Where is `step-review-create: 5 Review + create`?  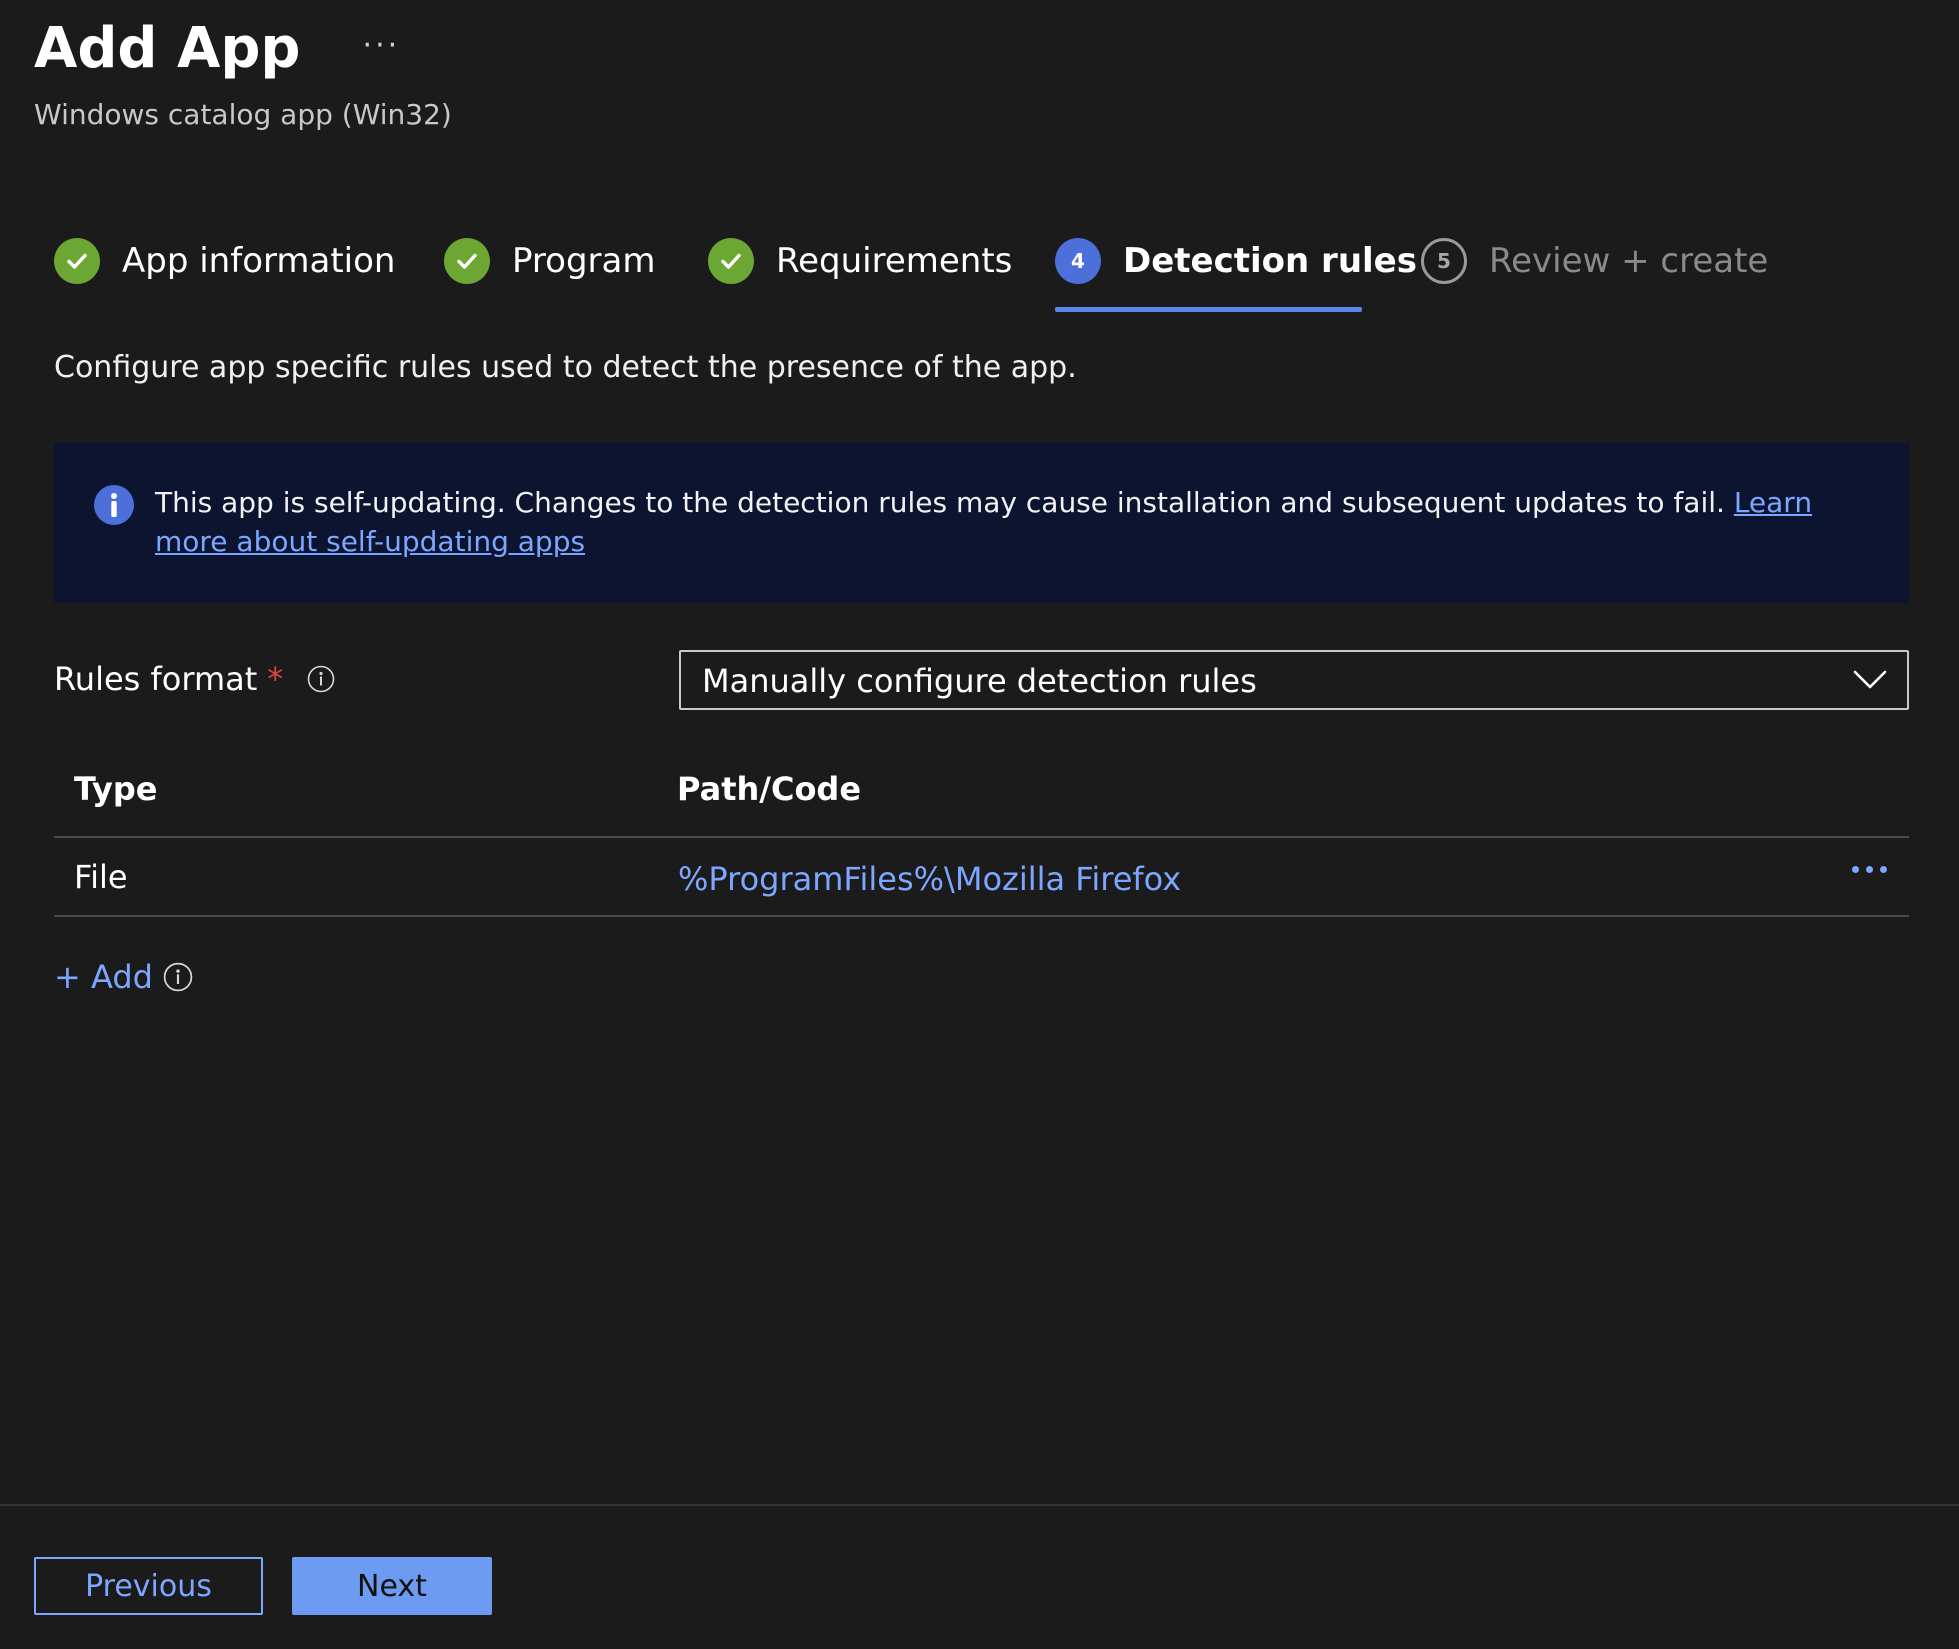
step-review-create: 5 Review + create is located at coordinates (1594, 278).